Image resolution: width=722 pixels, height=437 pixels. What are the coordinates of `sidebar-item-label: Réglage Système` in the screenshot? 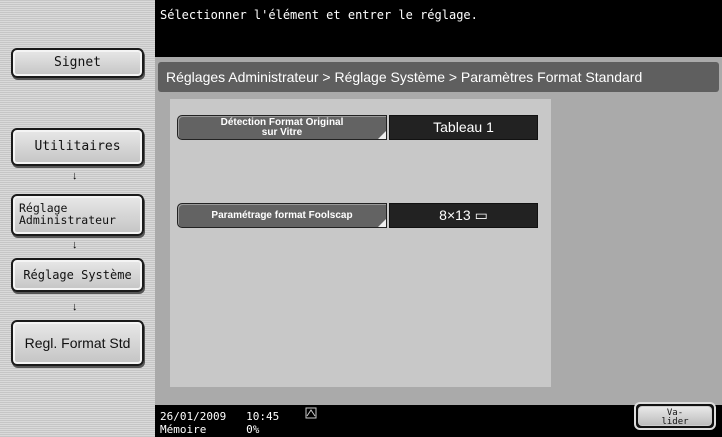 It's located at (77, 275).